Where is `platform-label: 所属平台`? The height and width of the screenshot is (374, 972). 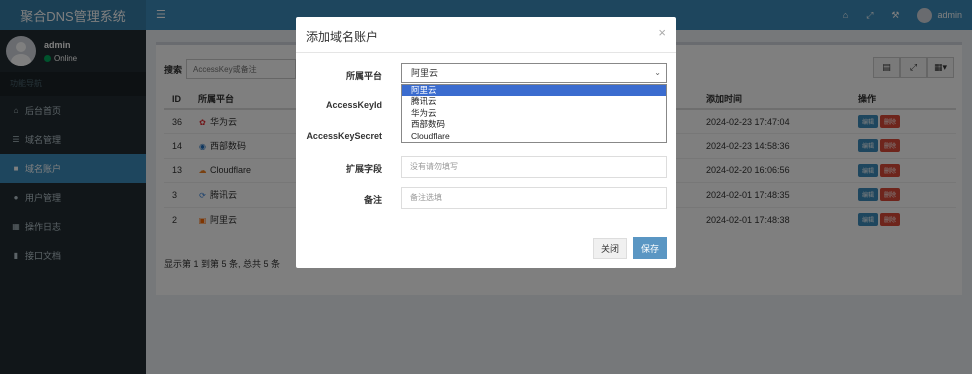
platform-label: 所属平台 is located at coordinates (363, 76).